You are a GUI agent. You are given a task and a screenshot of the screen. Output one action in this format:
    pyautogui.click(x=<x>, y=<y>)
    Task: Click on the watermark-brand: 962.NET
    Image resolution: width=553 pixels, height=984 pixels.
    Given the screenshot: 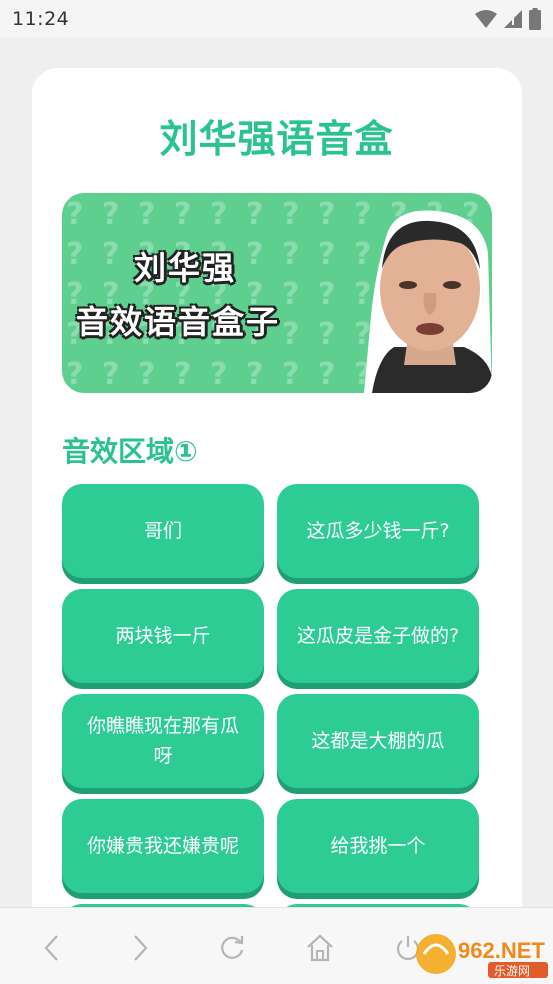 What is the action you would take?
    pyautogui.click(x=501, y=950)
    